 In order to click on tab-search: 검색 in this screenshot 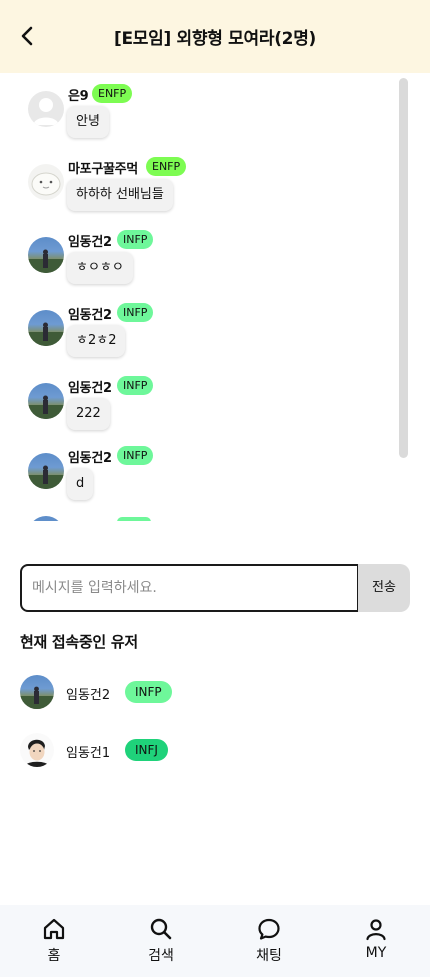, I will do `click(161, 941)`.